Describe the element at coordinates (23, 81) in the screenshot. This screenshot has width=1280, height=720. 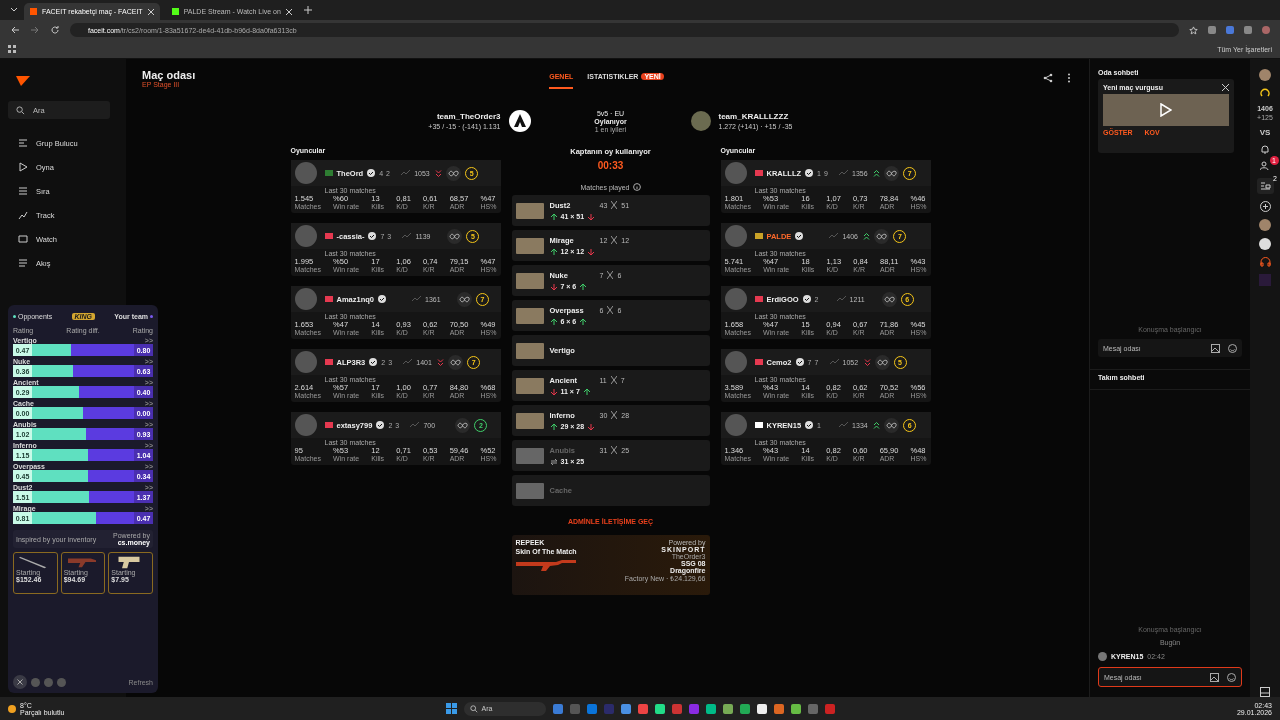
I see `logo-icon` at that location.